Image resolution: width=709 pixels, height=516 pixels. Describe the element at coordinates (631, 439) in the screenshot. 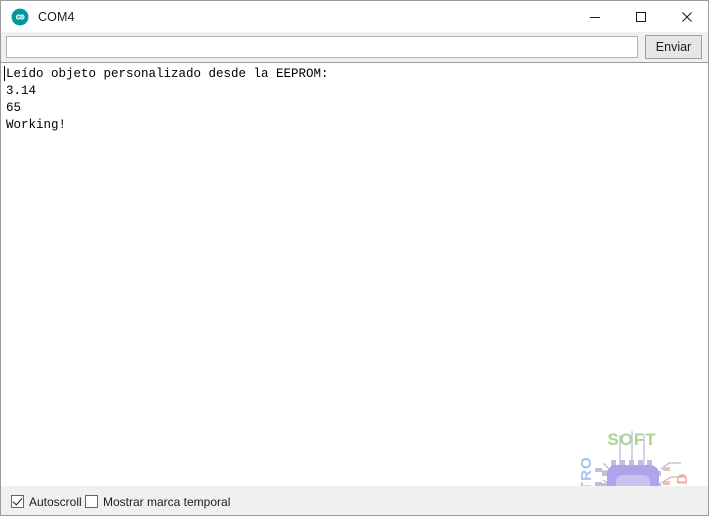

I see `watermark-soft-text: SOFT` at that location.